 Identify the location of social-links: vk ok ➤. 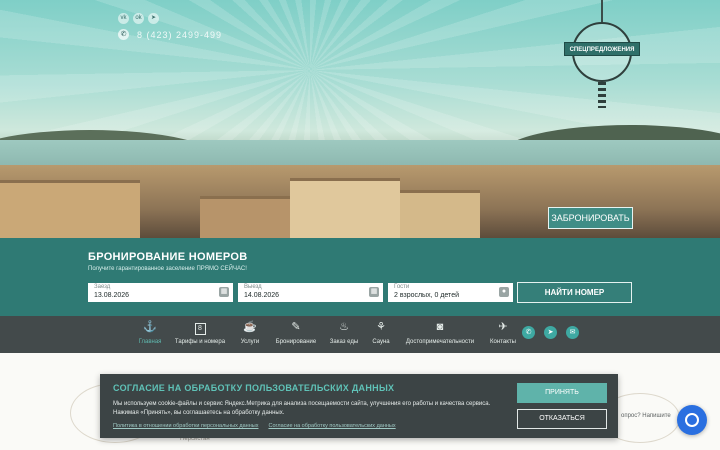
(138, 18).